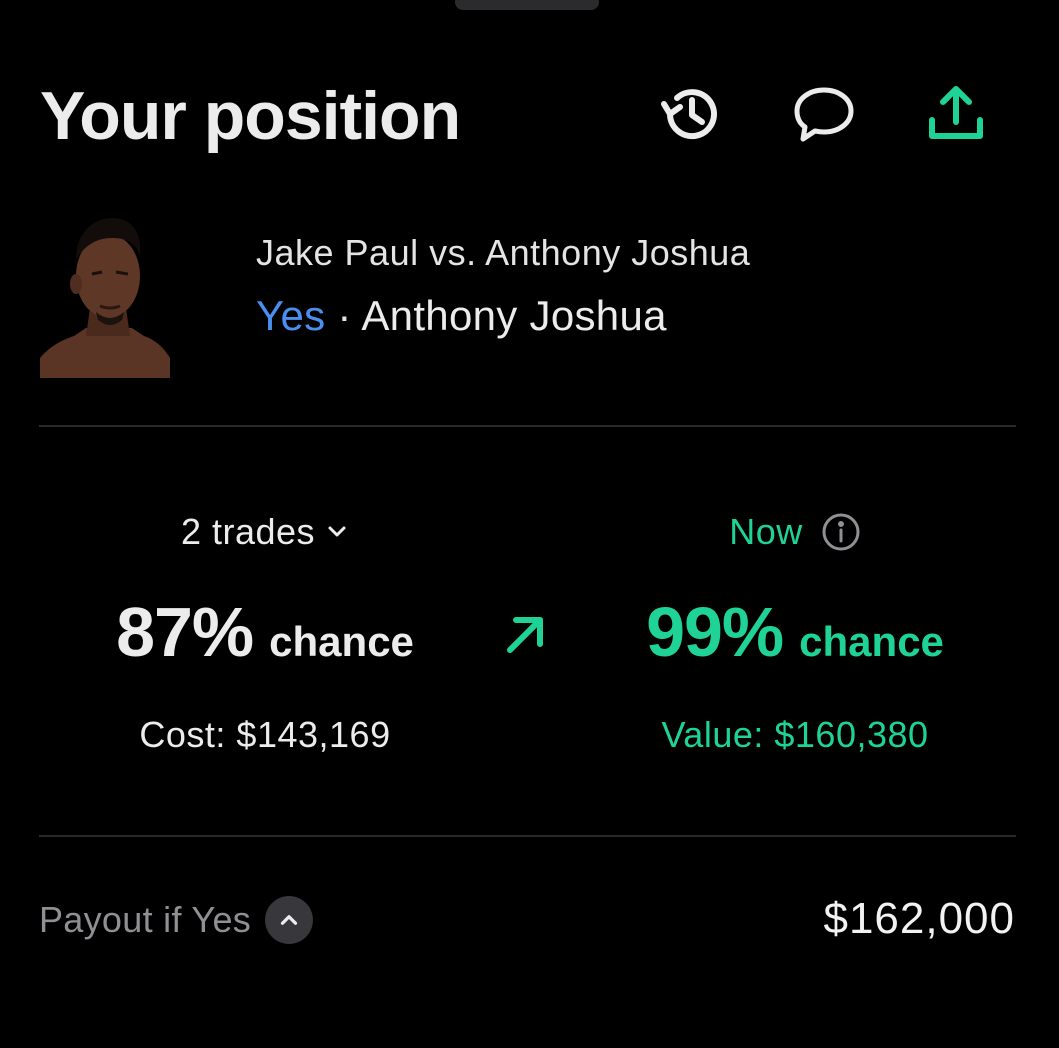 The image size is (1059, 1048). I want to click on history-button, so click(692, 114).